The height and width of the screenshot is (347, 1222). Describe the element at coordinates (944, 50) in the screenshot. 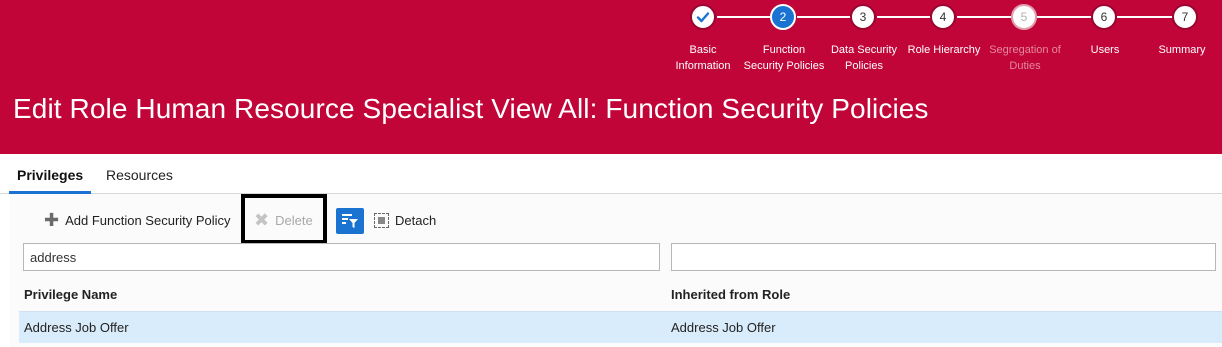

I see `train-step-role-hierarchy-label: Role Hierarchy` at that location.